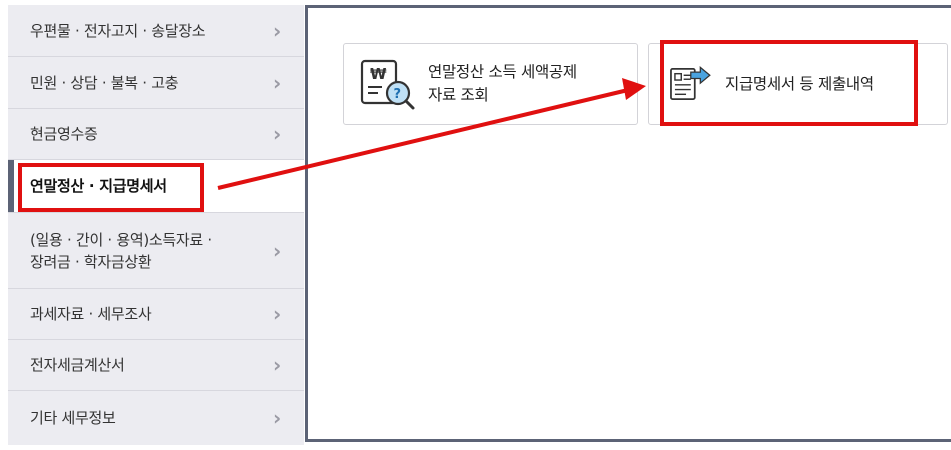 The image size is (951, 450). I want to click on sidebar-item-mail-notice: 우편물 · 전자고지 · 송달장소 ›, so click(156, 31).